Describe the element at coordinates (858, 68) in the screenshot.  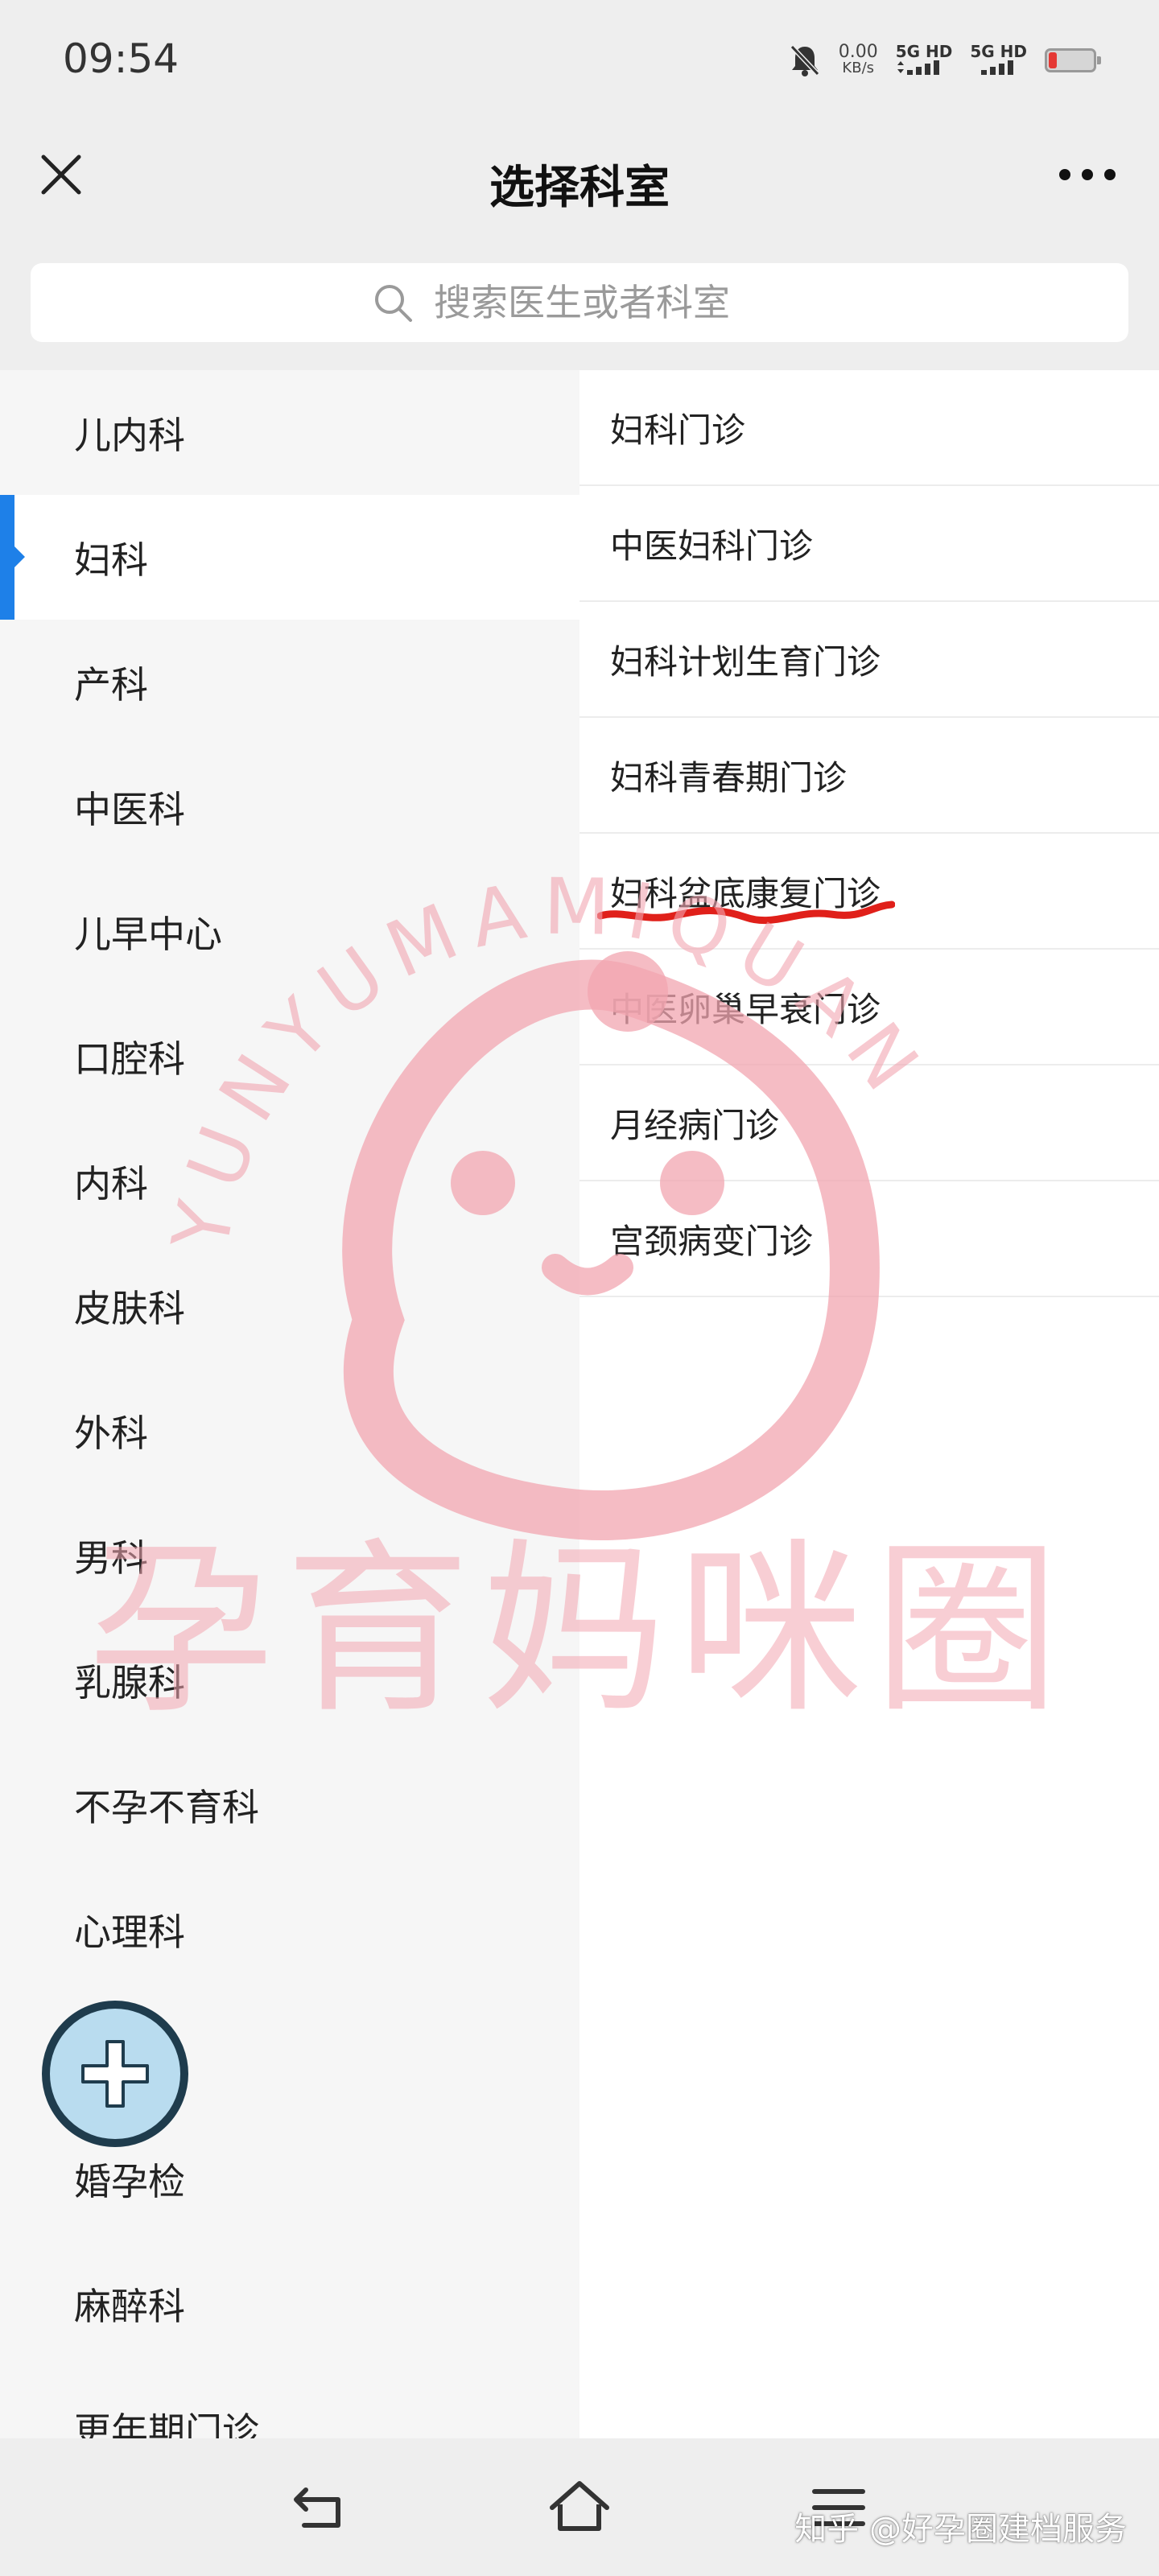
I see `net-speed-unit: KB/s` at that location.